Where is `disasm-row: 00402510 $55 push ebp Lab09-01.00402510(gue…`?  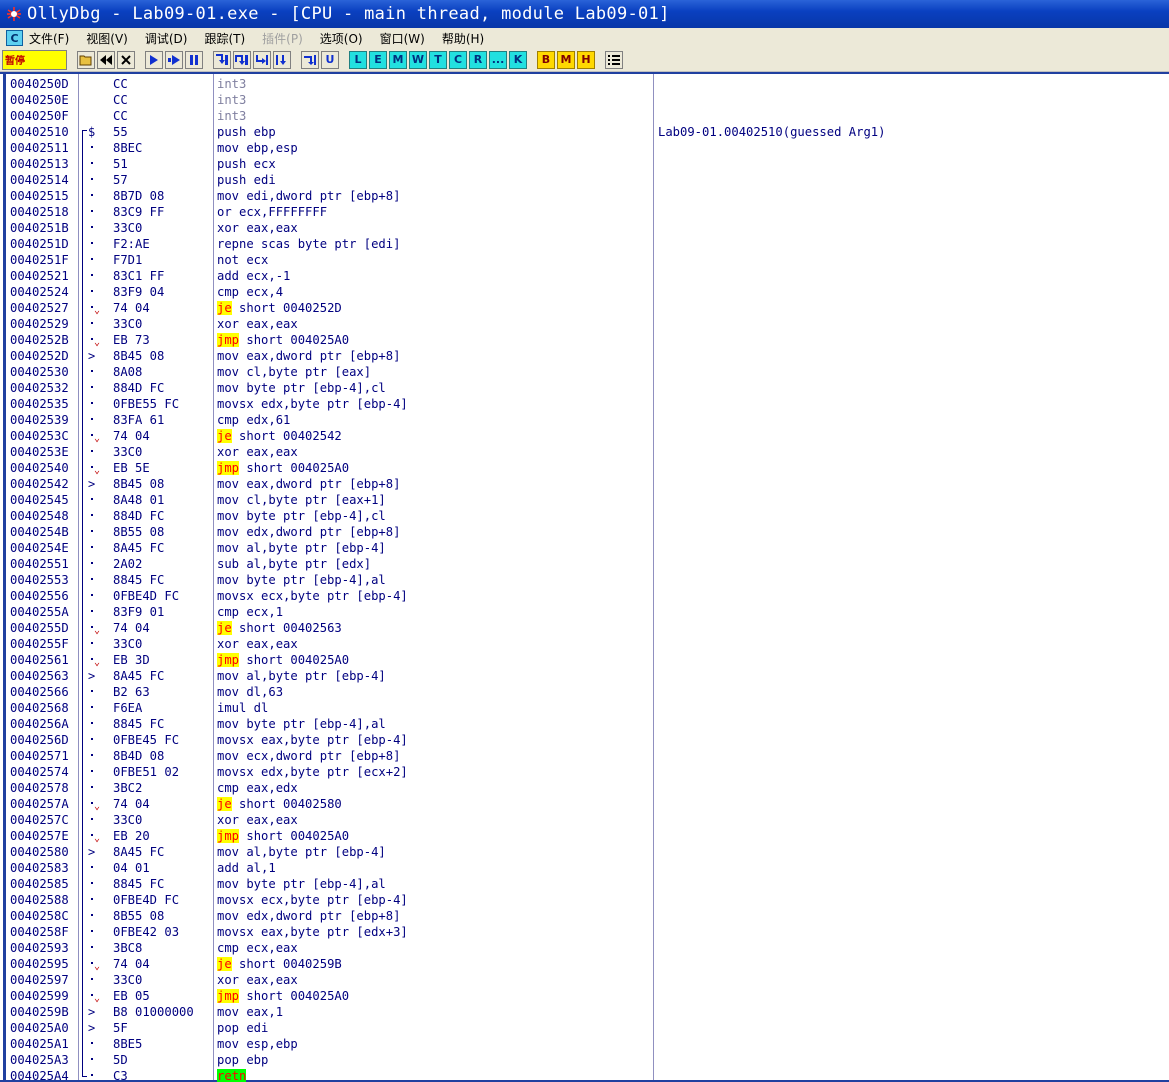 disasm-row: 00402510 $55 push ebp Lab09-01.00402510(gue… is located at coordinates (584, 132).